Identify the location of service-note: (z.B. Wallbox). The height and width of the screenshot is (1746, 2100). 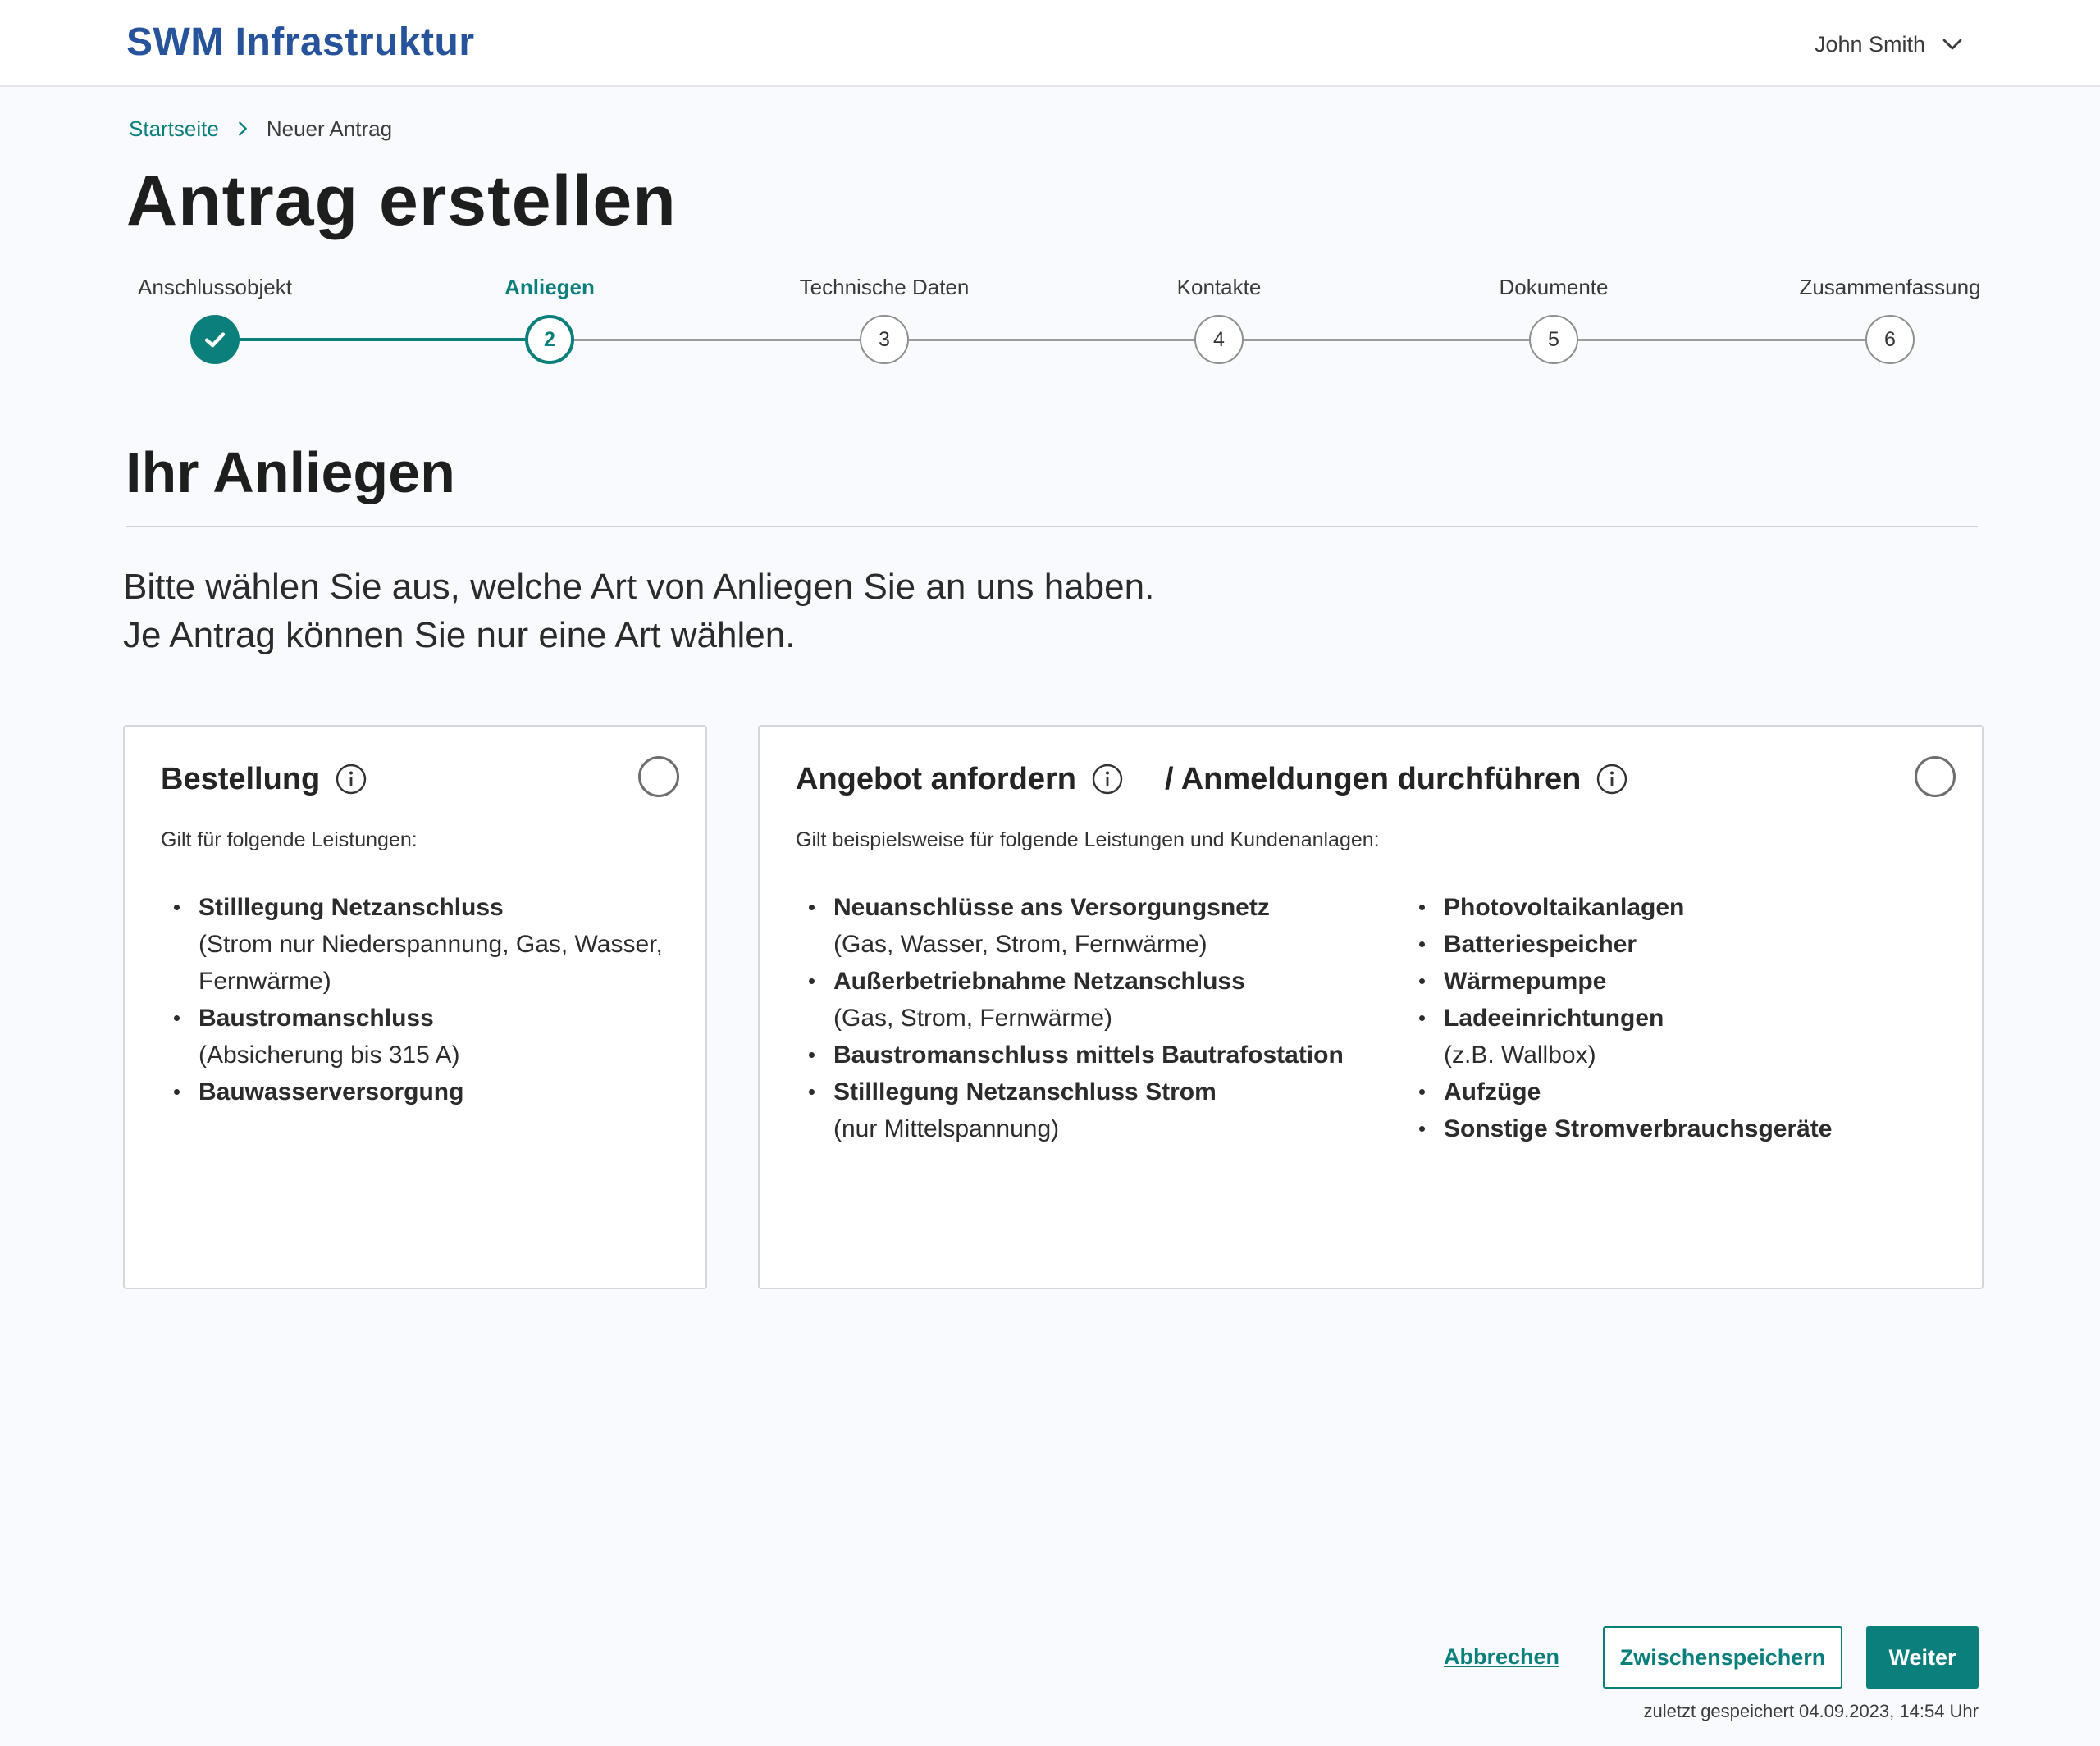
(1520, 1056).